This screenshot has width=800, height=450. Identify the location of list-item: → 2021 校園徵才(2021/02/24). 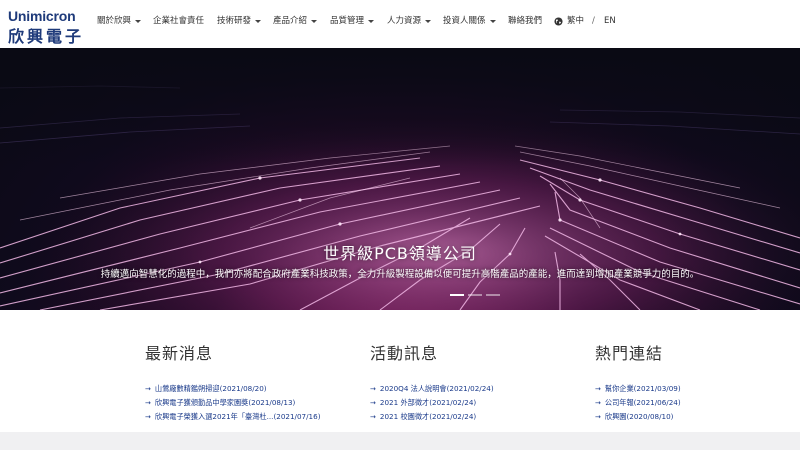
(432, 417).